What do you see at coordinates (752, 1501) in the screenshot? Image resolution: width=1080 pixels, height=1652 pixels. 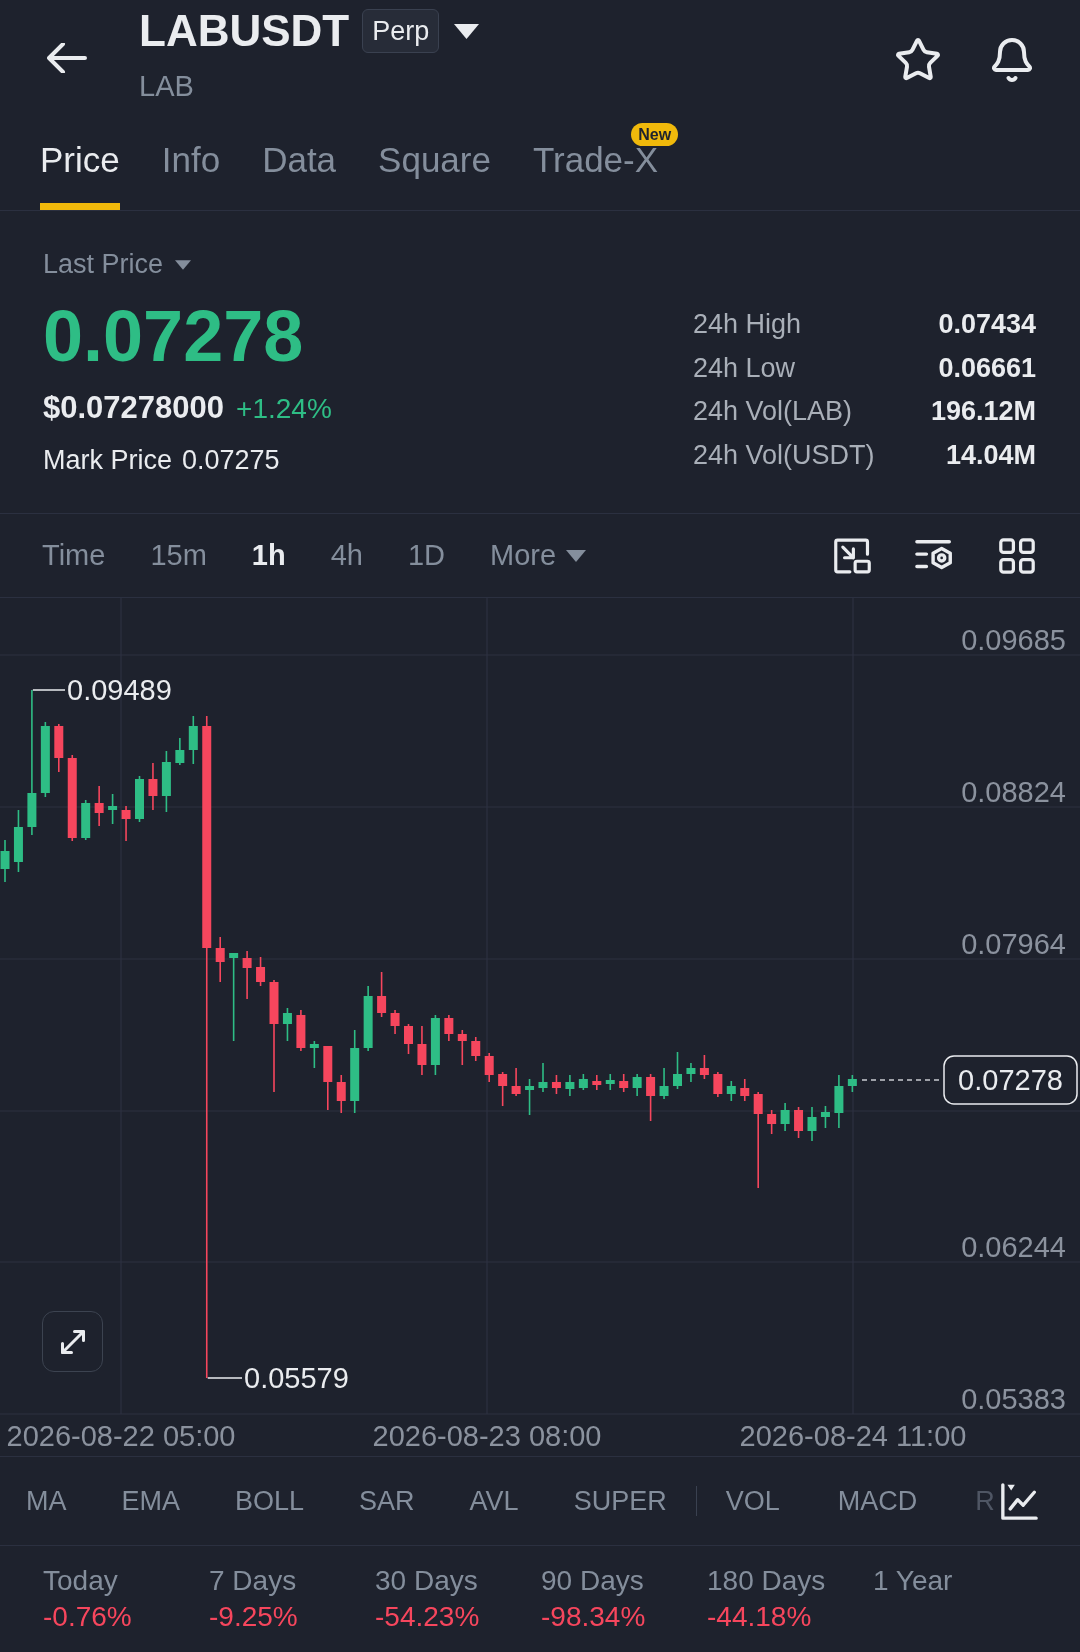 I see `indicator-tab: VOL` at bounding box center [752, 1501].